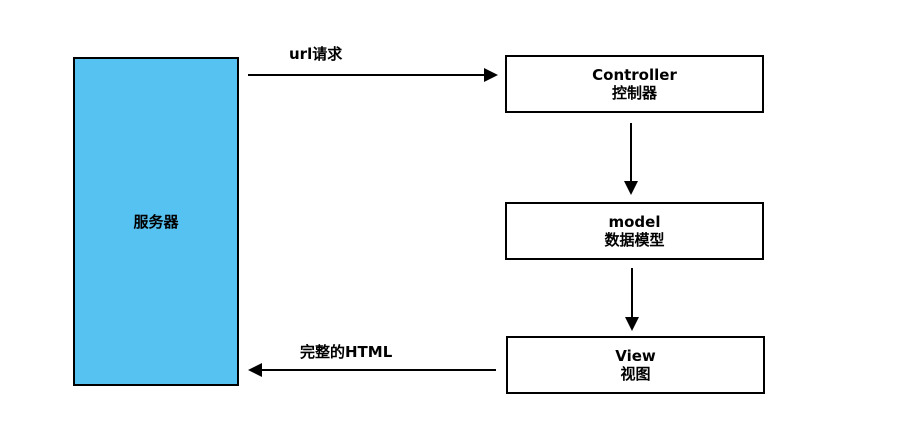  What do you see at coordinates (255, 370) in the screenshot?
I see `arrowhead-view-to-server` at bounding box center [255, 370].